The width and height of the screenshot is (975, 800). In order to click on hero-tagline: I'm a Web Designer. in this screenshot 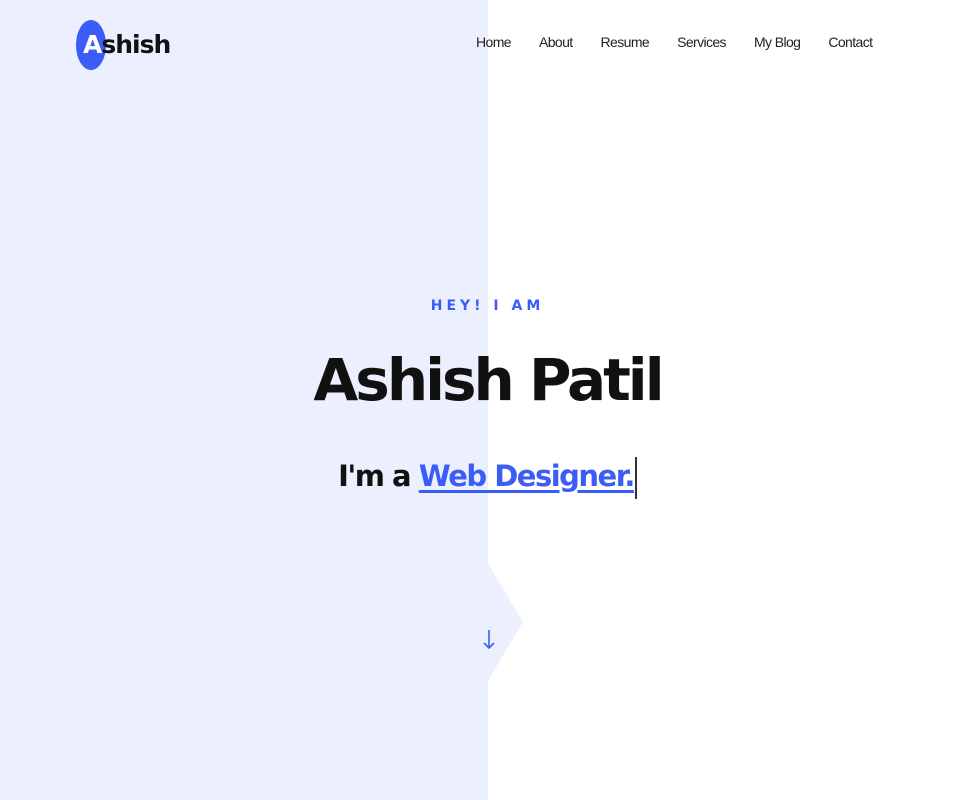, I will do `click(487, 476)`.